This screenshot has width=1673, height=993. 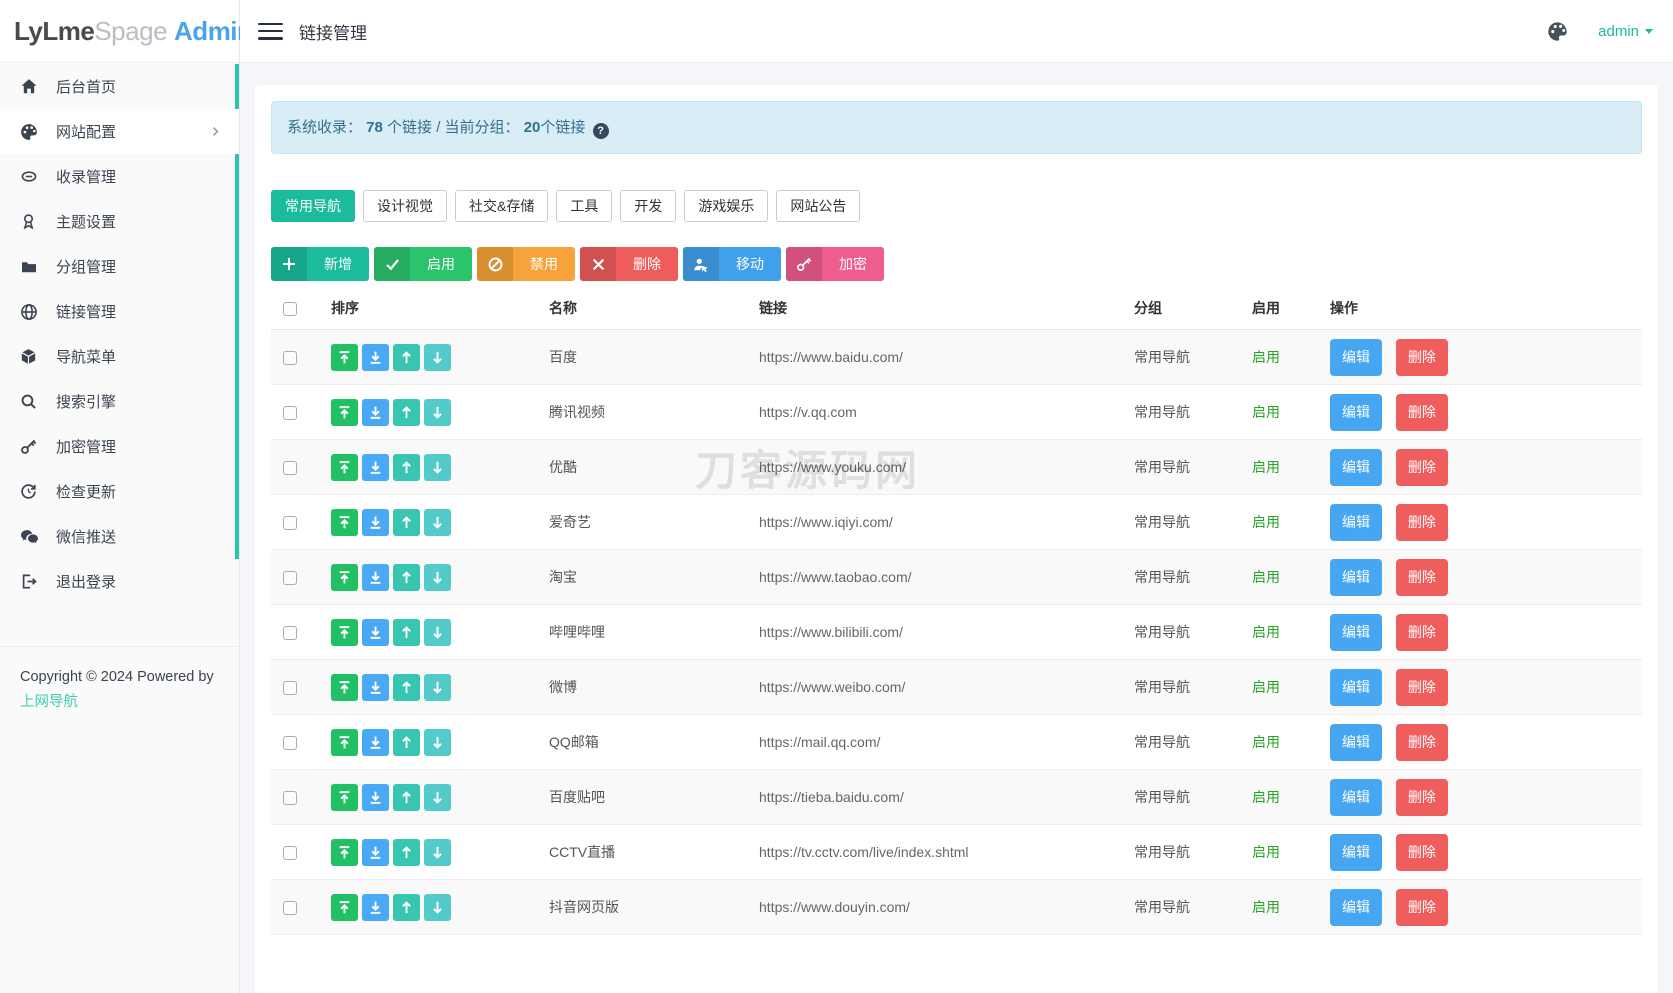 I want to click on menu-toggle-icon, so click(x=270, y=31).